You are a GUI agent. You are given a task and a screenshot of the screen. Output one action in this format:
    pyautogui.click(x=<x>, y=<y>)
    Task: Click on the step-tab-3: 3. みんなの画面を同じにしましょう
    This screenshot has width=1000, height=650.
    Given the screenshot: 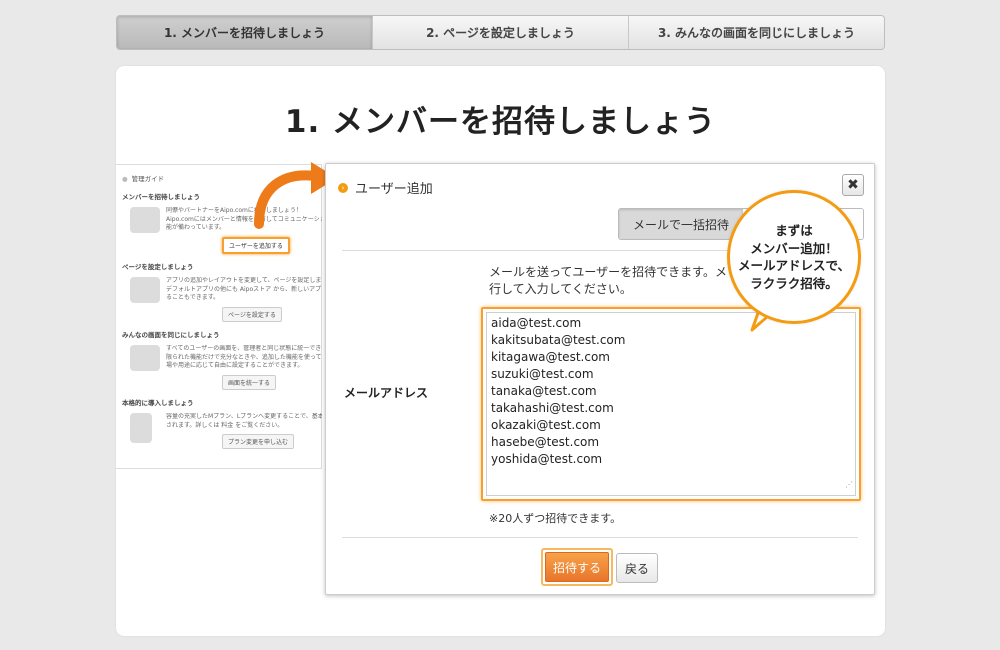 What is the action you would take?
    pyautogui.click(x=756, y=32)
    